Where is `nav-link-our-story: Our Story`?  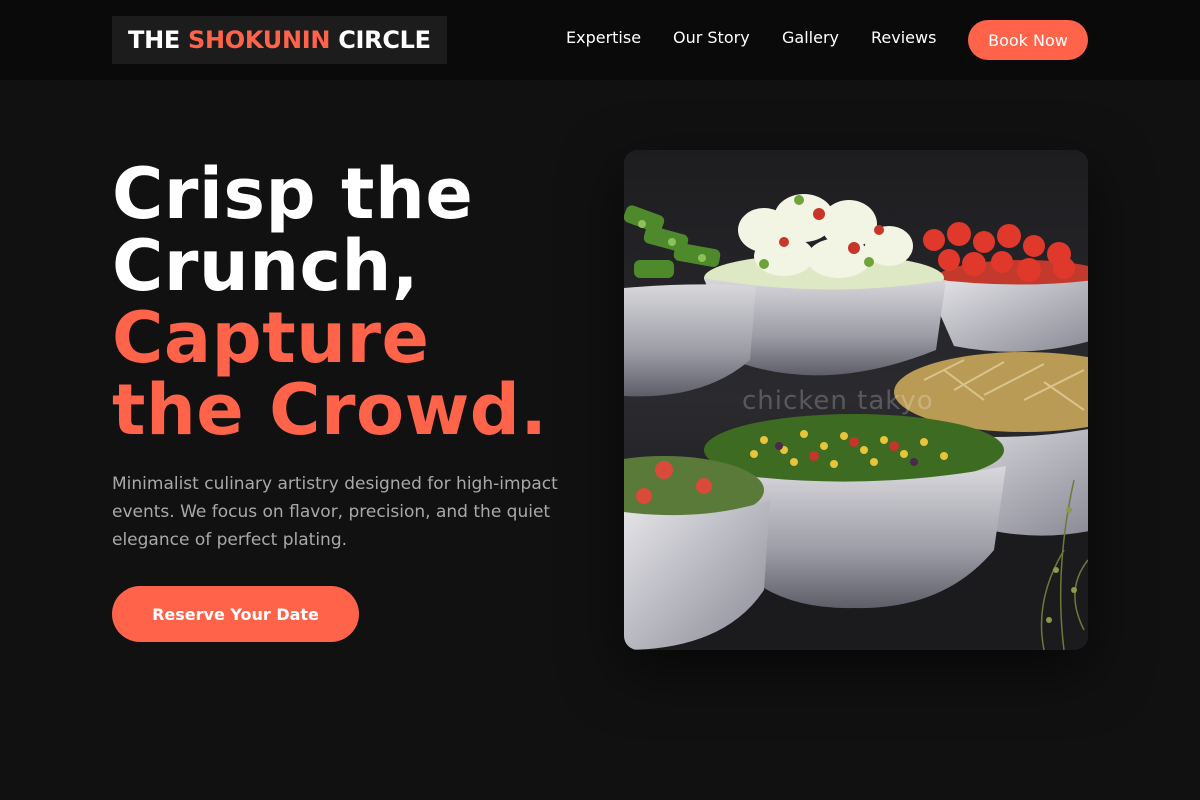 nav-link-our-story: Our Story is located at coordinates (711, 38).